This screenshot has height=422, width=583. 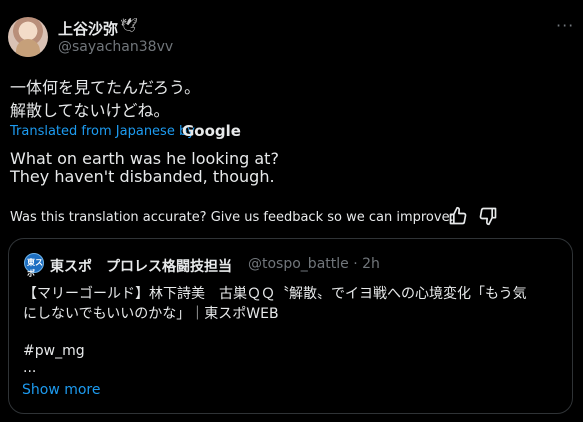 What do you see at coordinates (275, 294) in the screenshot?
I see `quoted-text-line-1: 【マリーゴールド】林下詩美 古巣ＱＱ〝解散〟でイヨ戦への心境変化「もう気` at bounding box center [275, 294].